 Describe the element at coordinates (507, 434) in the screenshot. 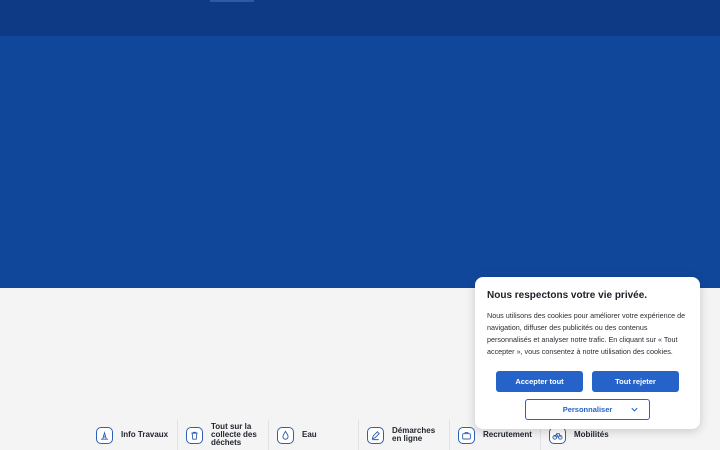

I see `quick-link-label: Recrutement` at that location.